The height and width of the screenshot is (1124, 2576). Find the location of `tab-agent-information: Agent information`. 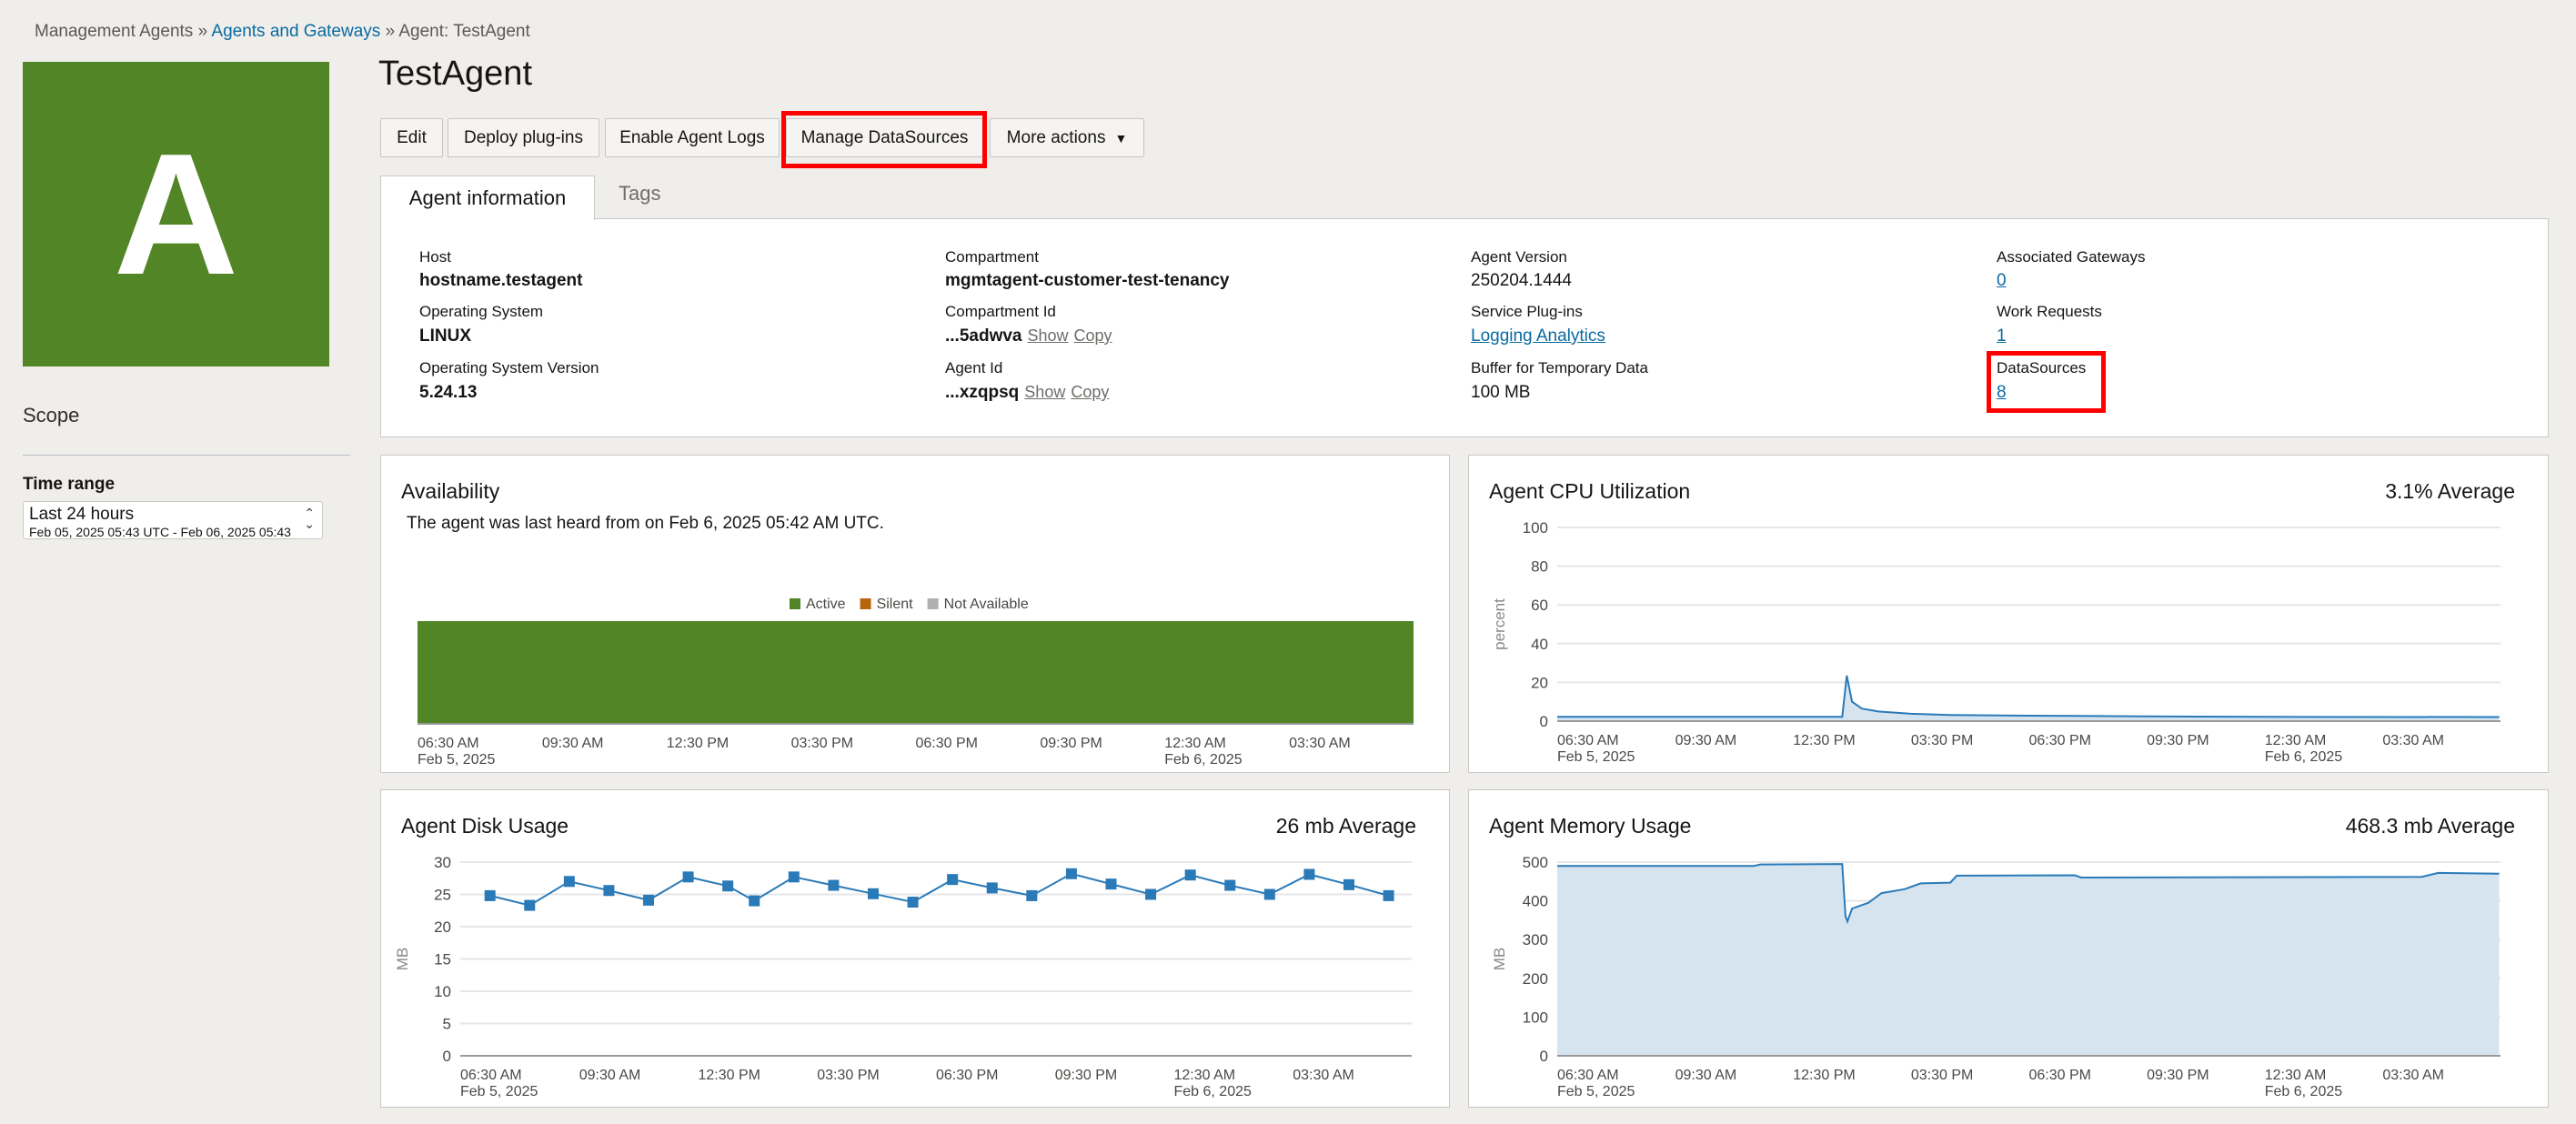

tab-agent-information: Agent information is located at coordinates (487, 198).